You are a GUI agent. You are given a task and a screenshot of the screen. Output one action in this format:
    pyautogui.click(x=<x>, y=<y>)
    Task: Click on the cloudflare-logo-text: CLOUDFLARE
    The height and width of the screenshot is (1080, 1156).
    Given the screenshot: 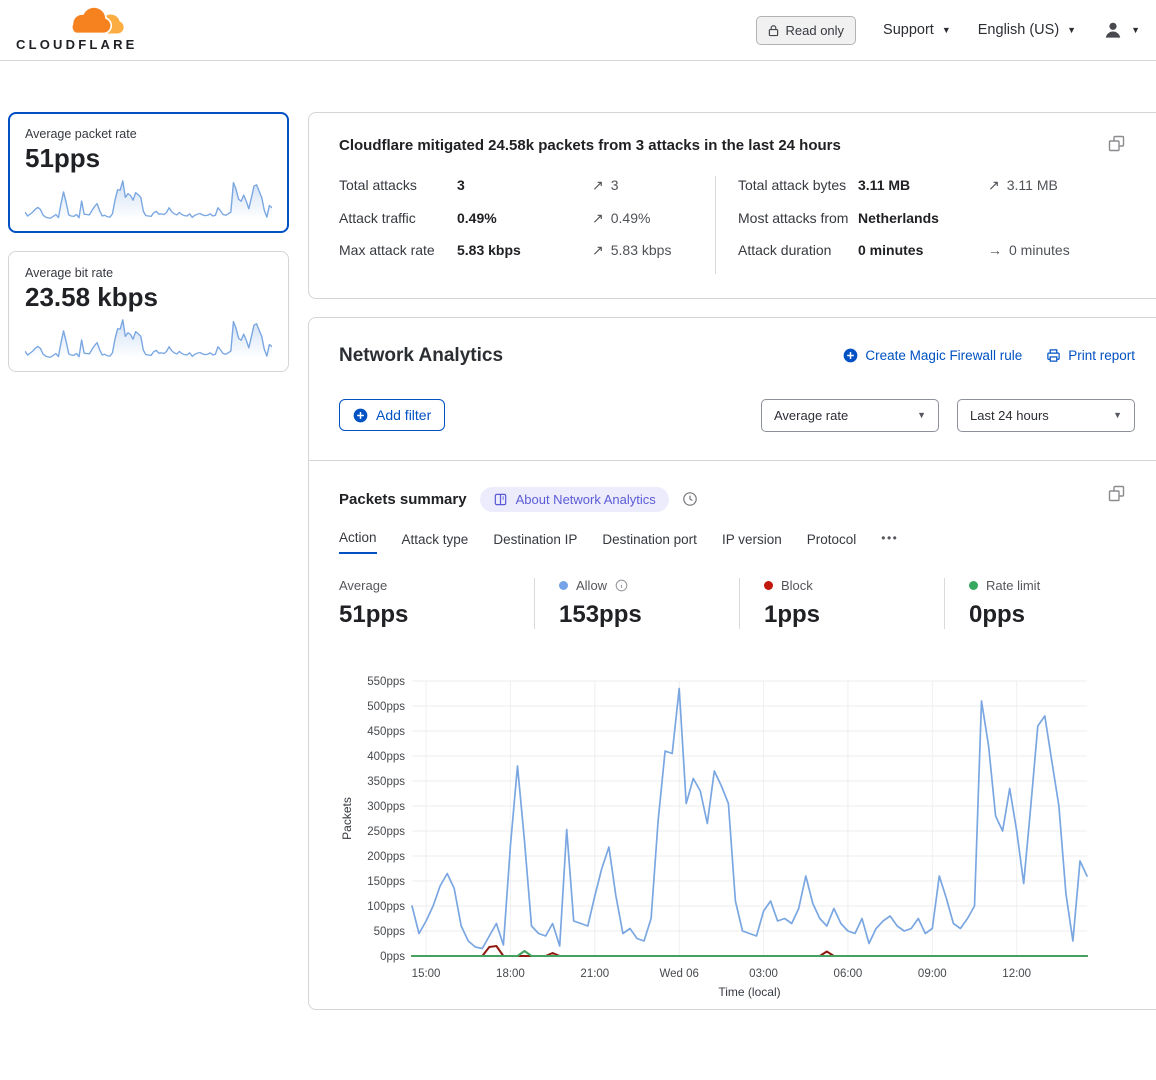 What is the action you would take?
    pyautogui.click(x=77, y=44)
    